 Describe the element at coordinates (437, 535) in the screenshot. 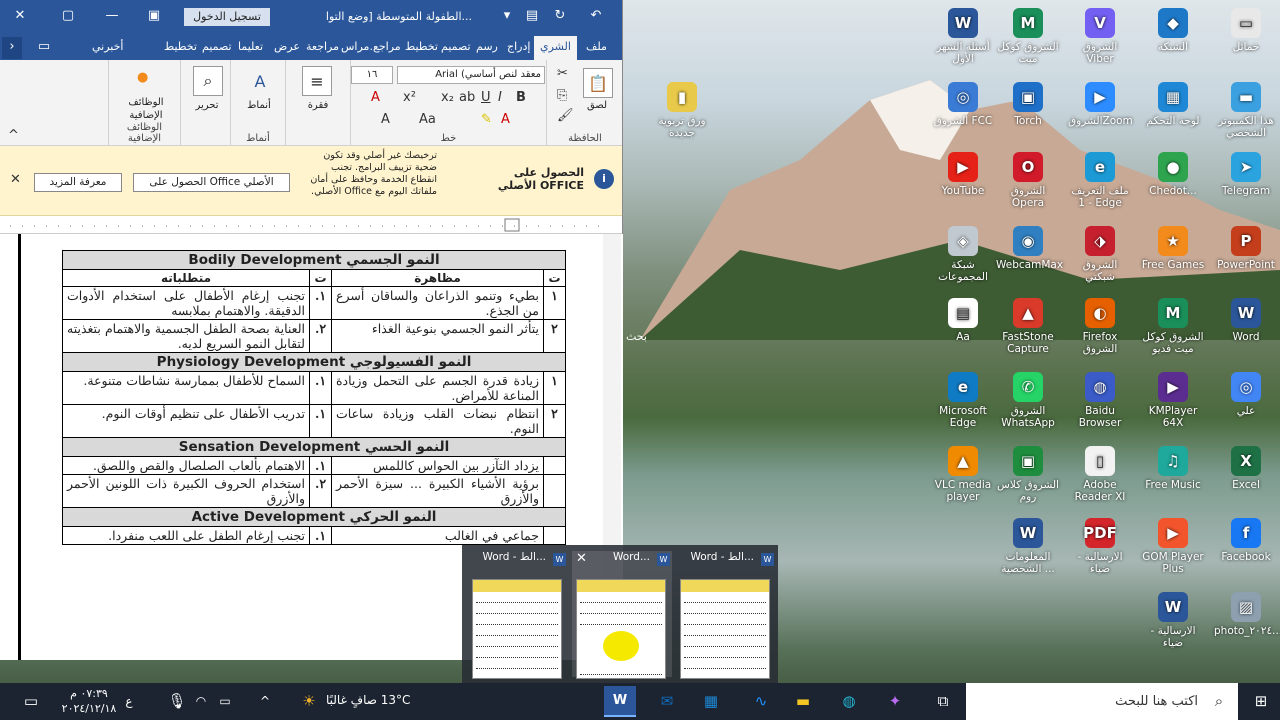

I see `manifest-cell: جماعي في الغالب` at that location.